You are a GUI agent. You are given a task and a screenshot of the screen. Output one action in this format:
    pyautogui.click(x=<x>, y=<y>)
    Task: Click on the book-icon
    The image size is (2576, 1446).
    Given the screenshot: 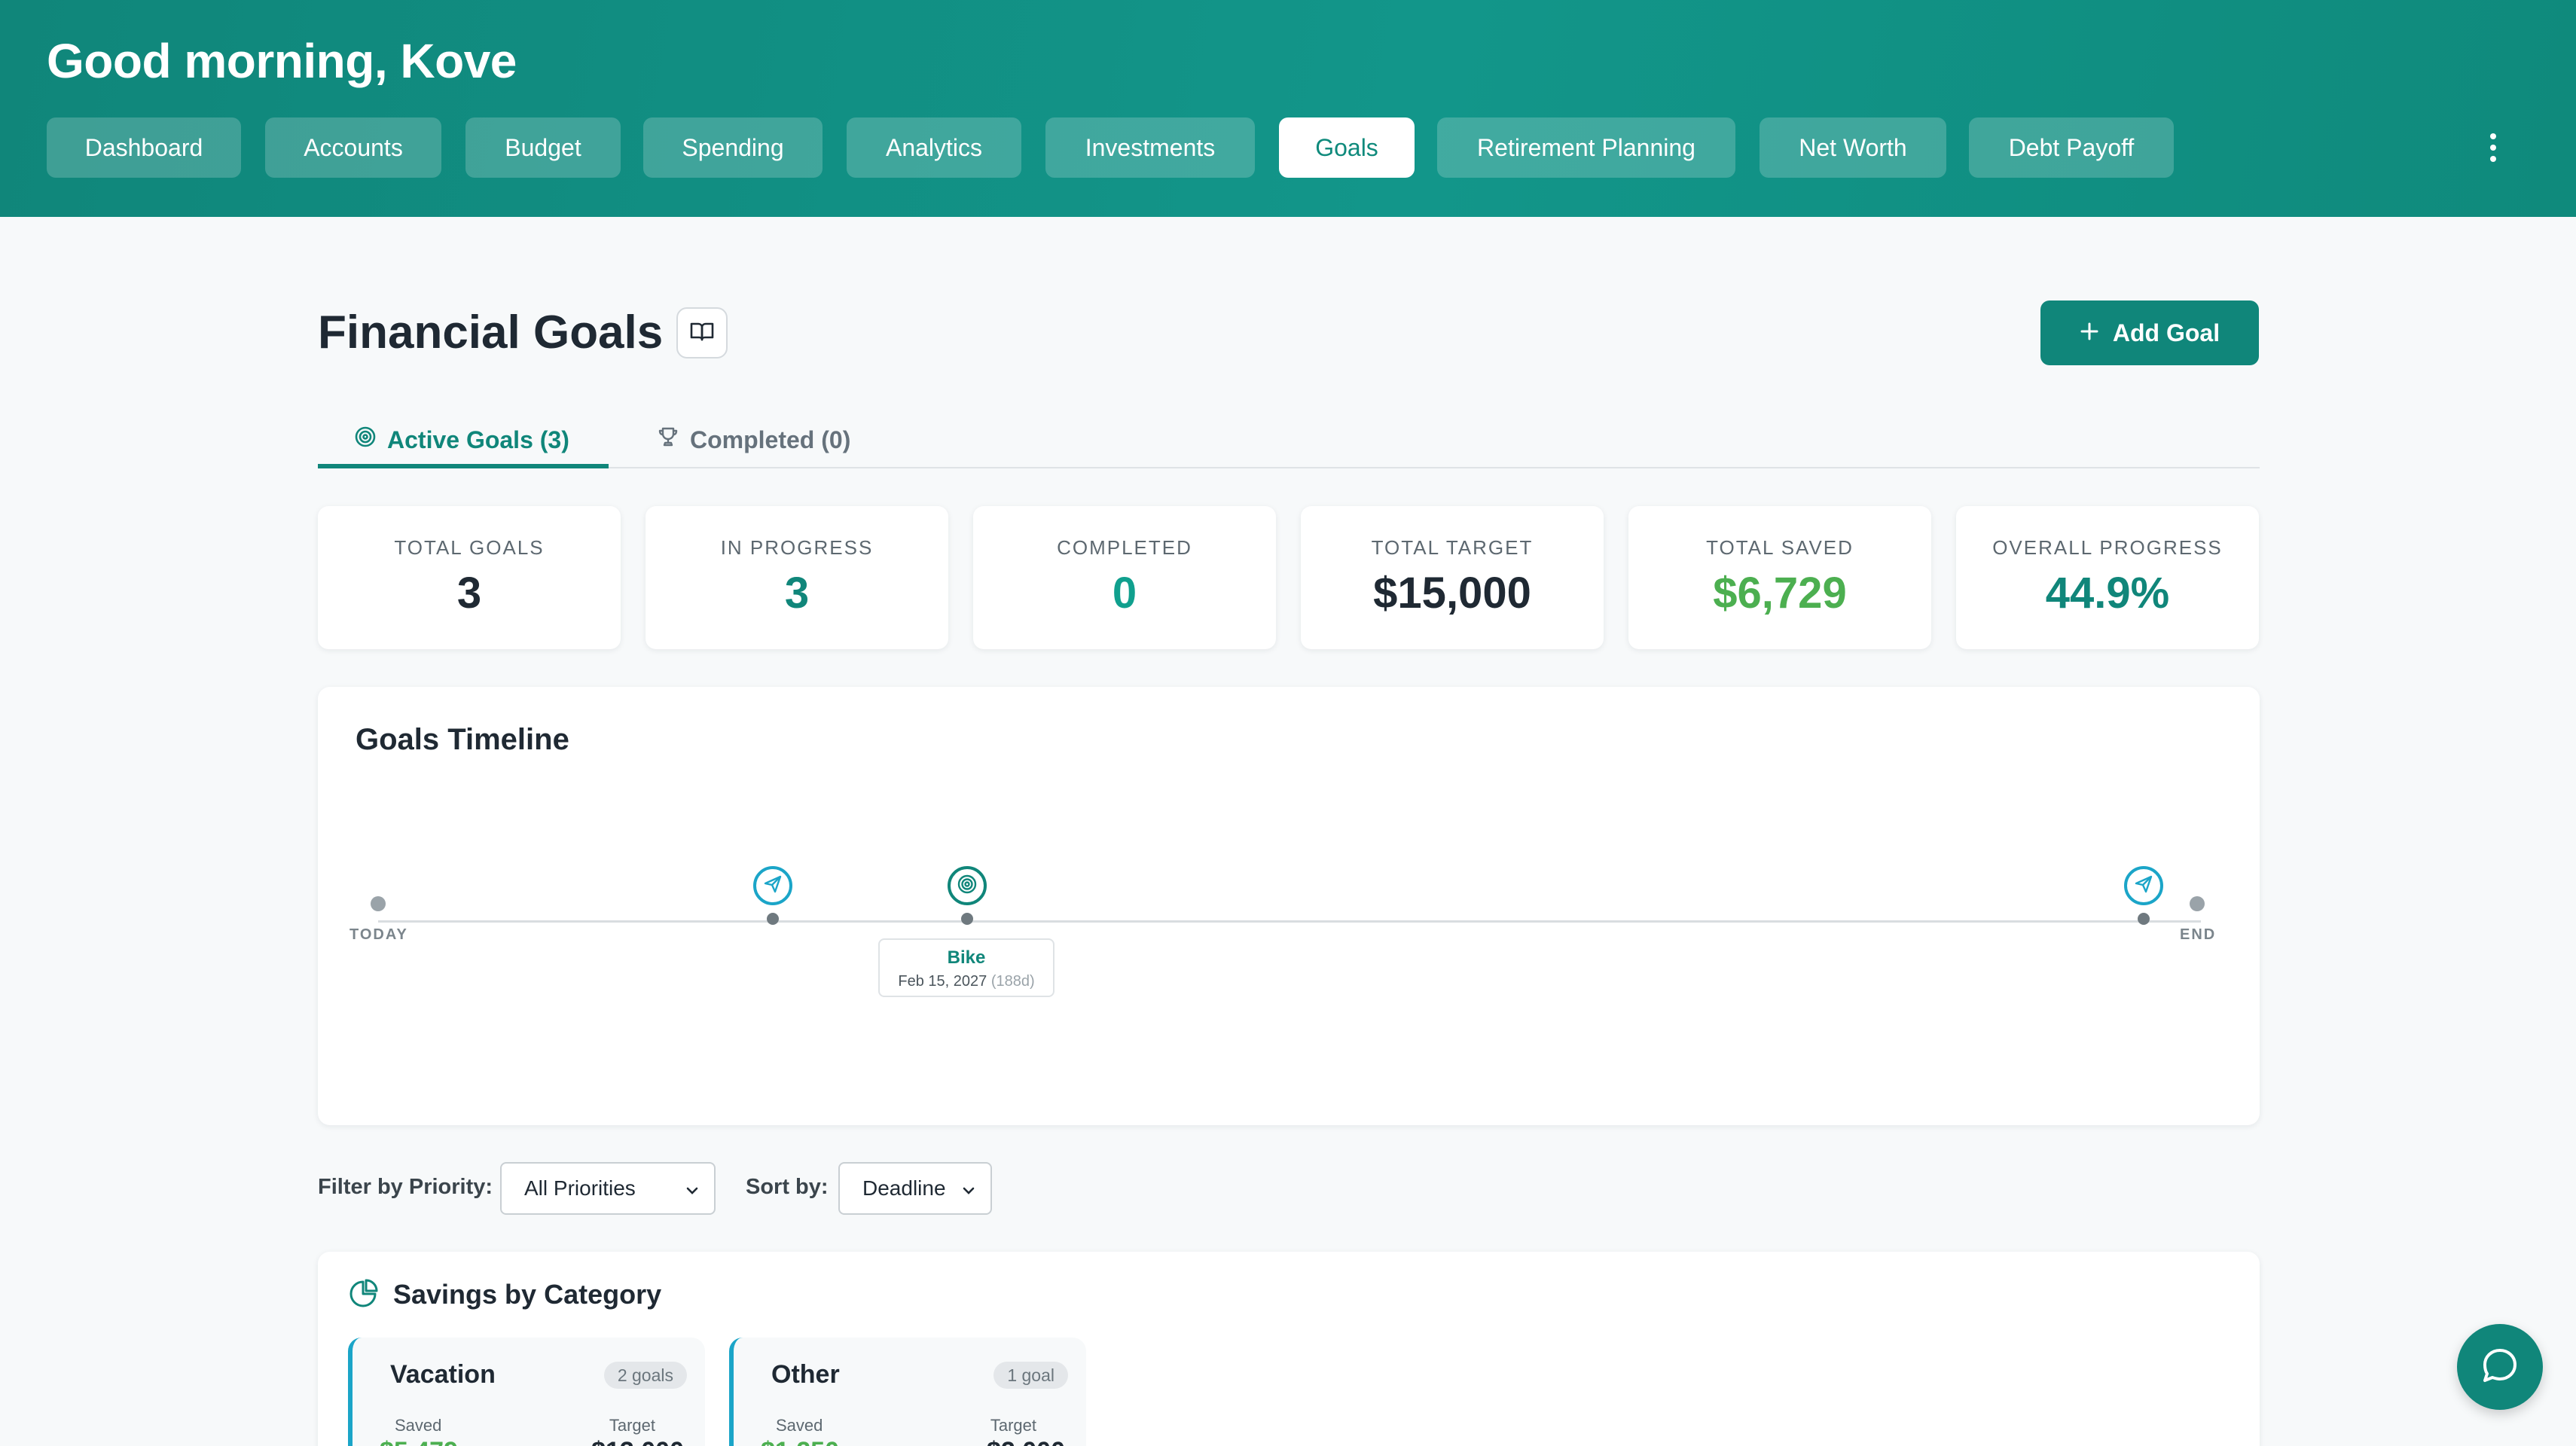 What is the action you would take?
    pyautogui.click(x=702, y=333)
    